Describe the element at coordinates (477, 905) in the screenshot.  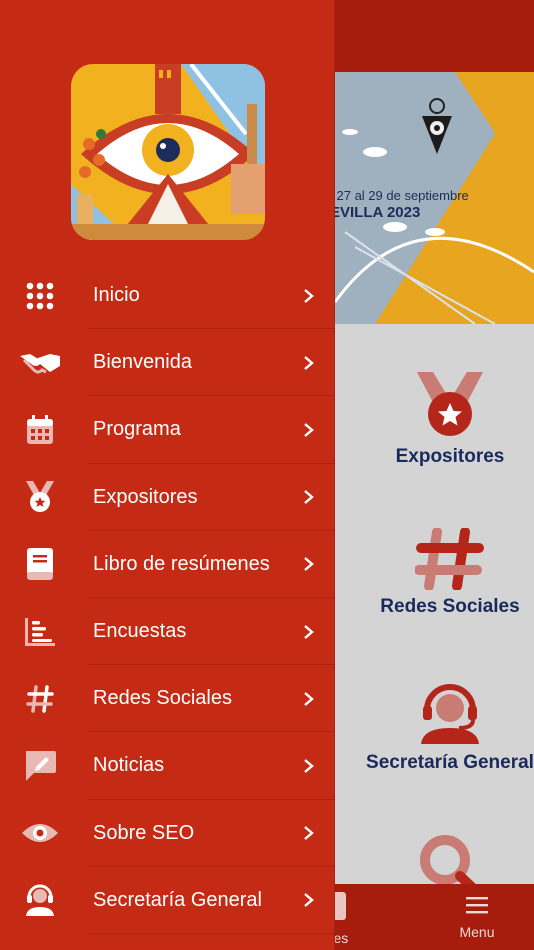
I see `hamburger-icon` at that location.